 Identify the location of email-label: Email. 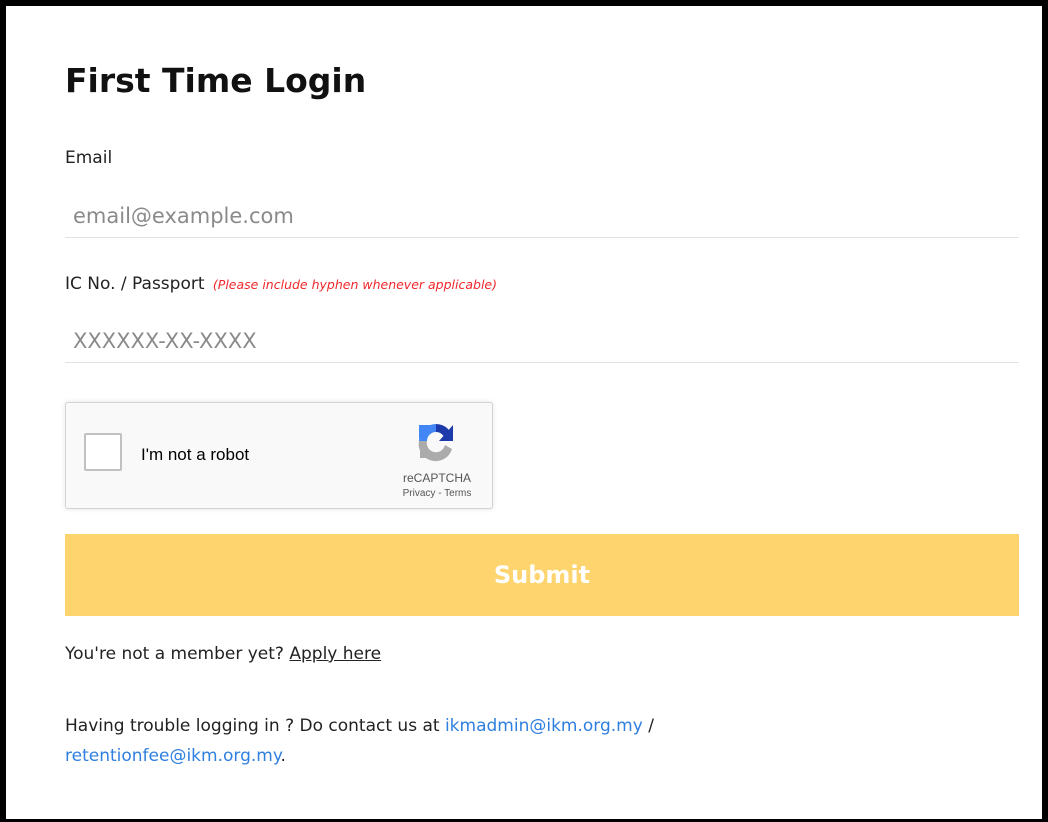
(89, 158).